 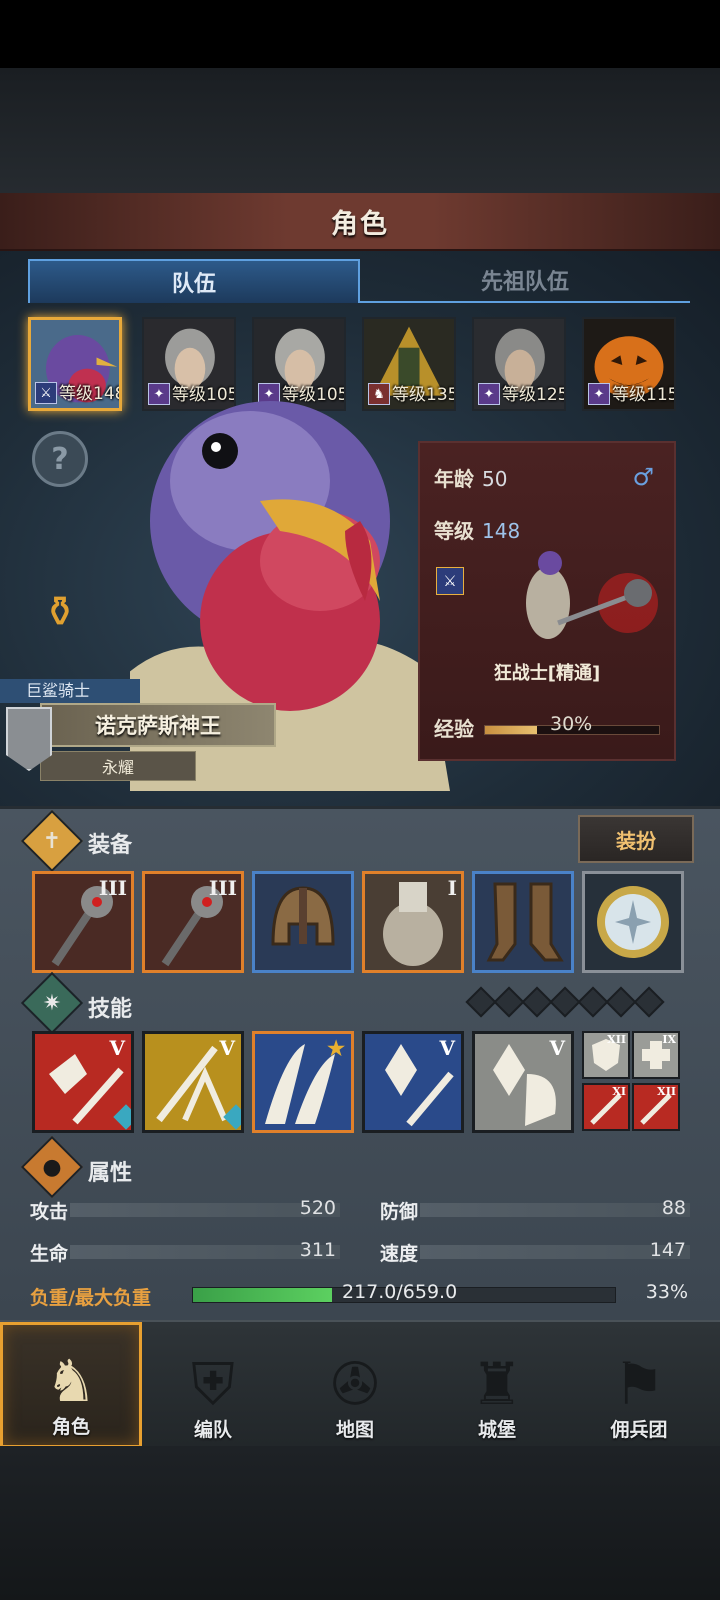 What do you see at coordinates (360, 34) in the screenshot?
I see `status-bar` at bounding box center [360, 34].